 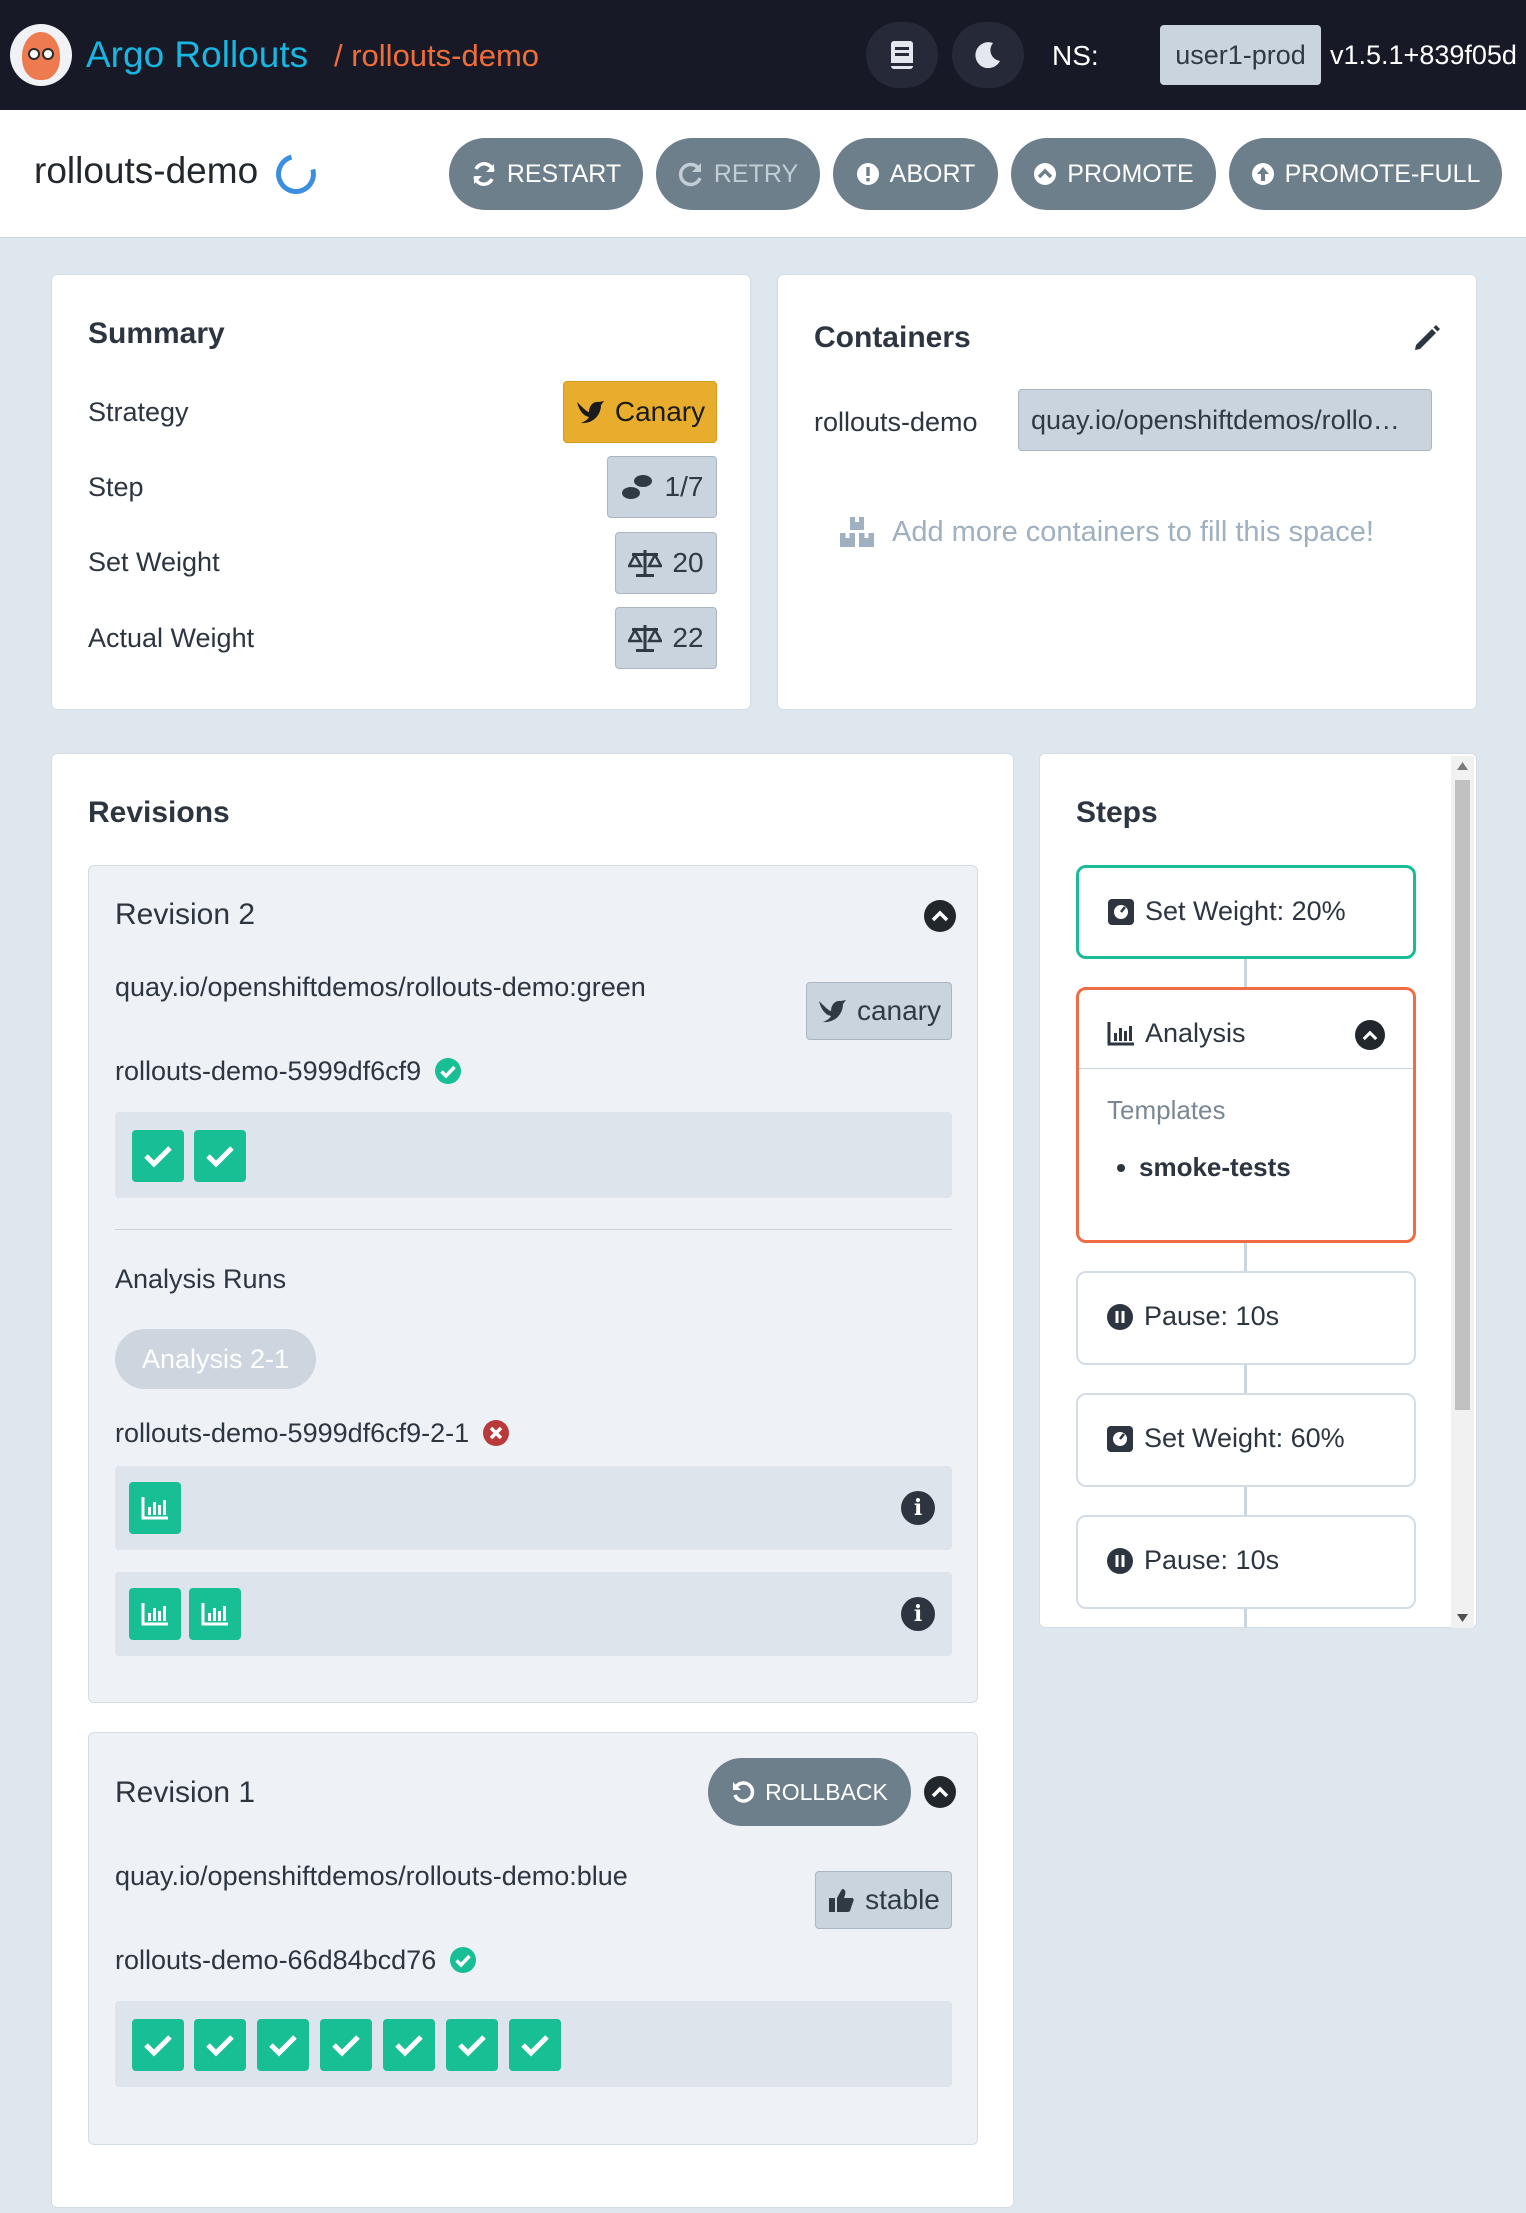 What do you see at coordinates (902, 1899) in the screenshot?
I see `stable-badge-label: stable` at bounding box center [902, 1899].